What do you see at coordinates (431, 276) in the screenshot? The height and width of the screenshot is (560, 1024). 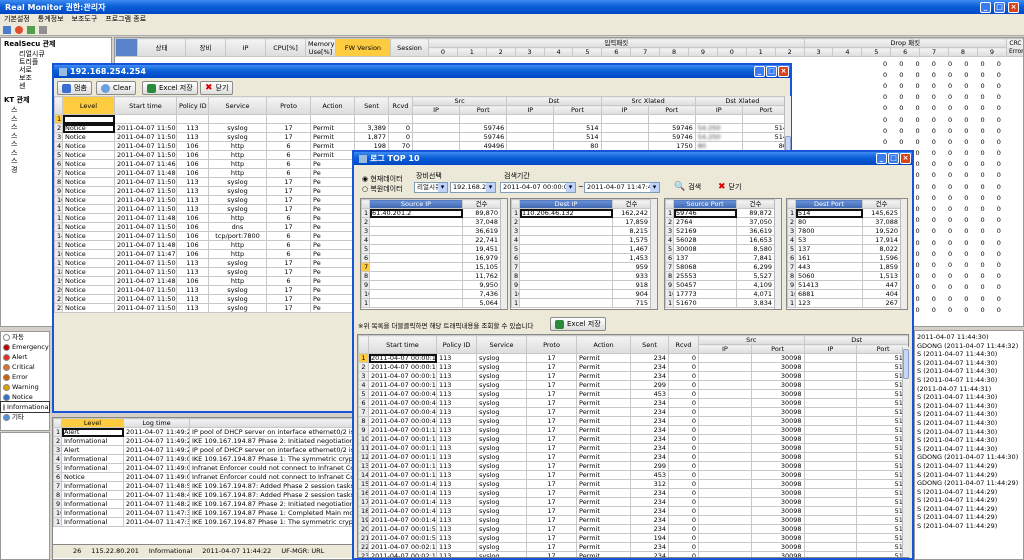 I see `list-item: 8 11,762` at bounding box center [431, 276].